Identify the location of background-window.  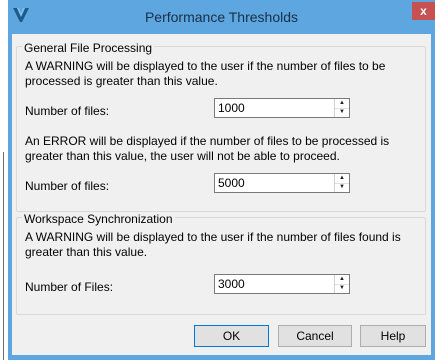
(4, 180).